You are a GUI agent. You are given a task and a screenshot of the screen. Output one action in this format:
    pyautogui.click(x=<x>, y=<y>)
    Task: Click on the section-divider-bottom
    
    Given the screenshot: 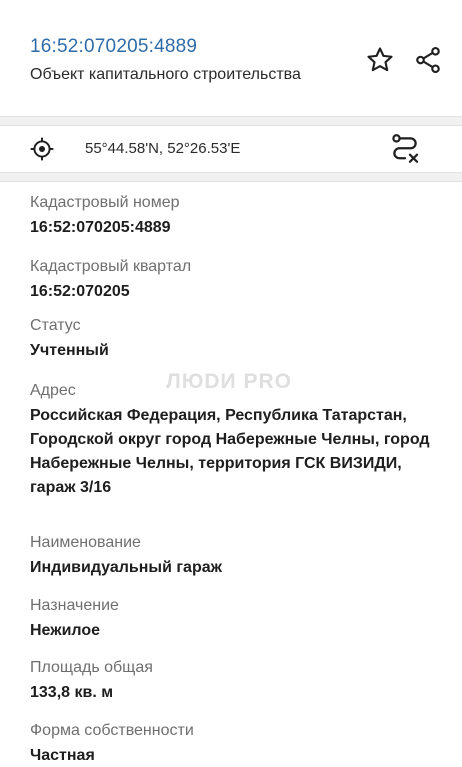 What is the action you would take?
    pyautogui.click(x=231, y=177)
    